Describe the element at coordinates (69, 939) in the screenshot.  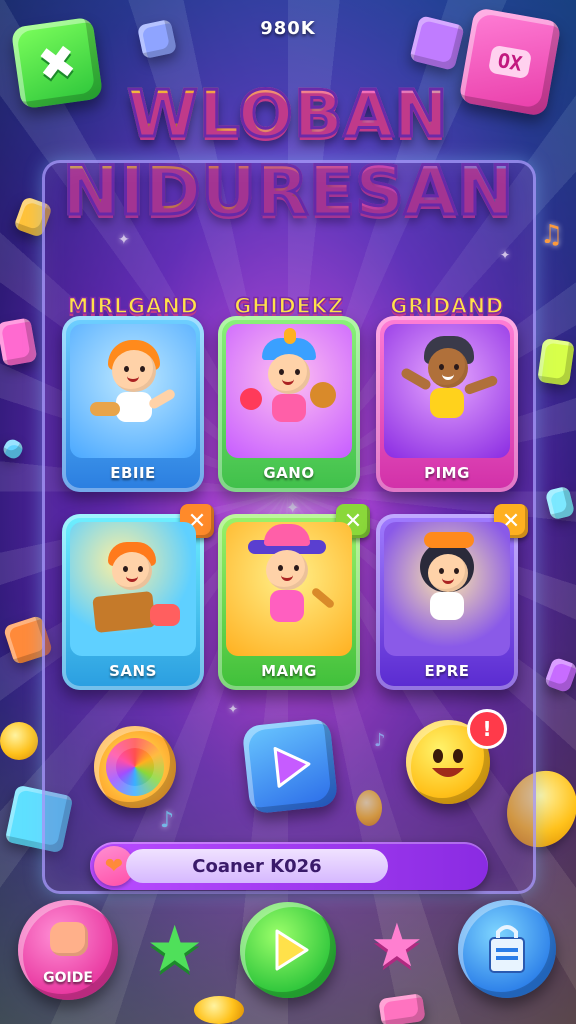
I see `cat-icon` at that location.